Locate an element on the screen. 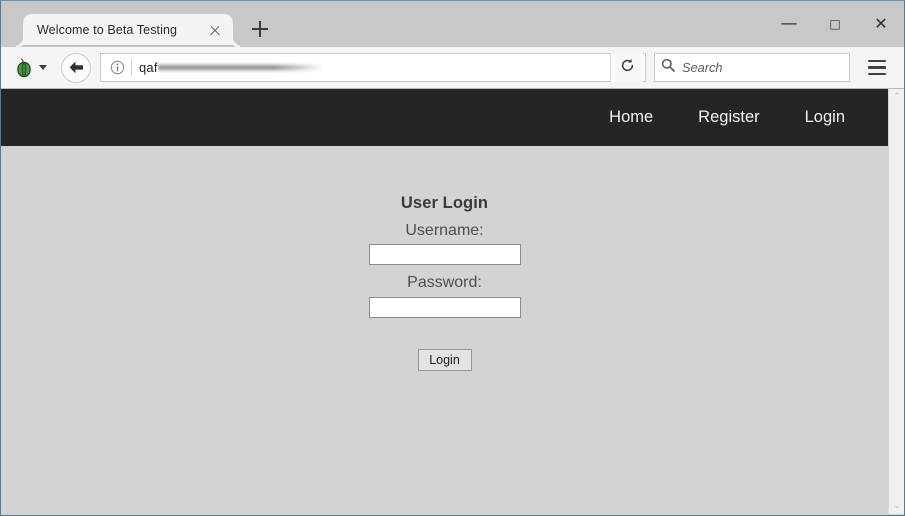  tab-close-icon is located at coordinates (215, 30).